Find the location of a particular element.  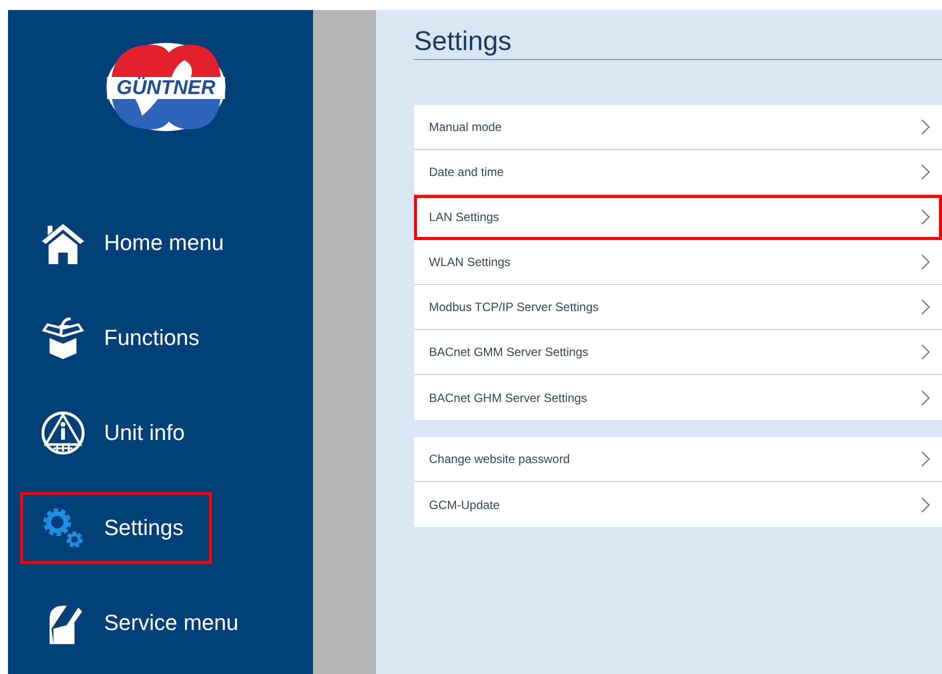

settings-row: Change website password is located at coordinates (678, 459).